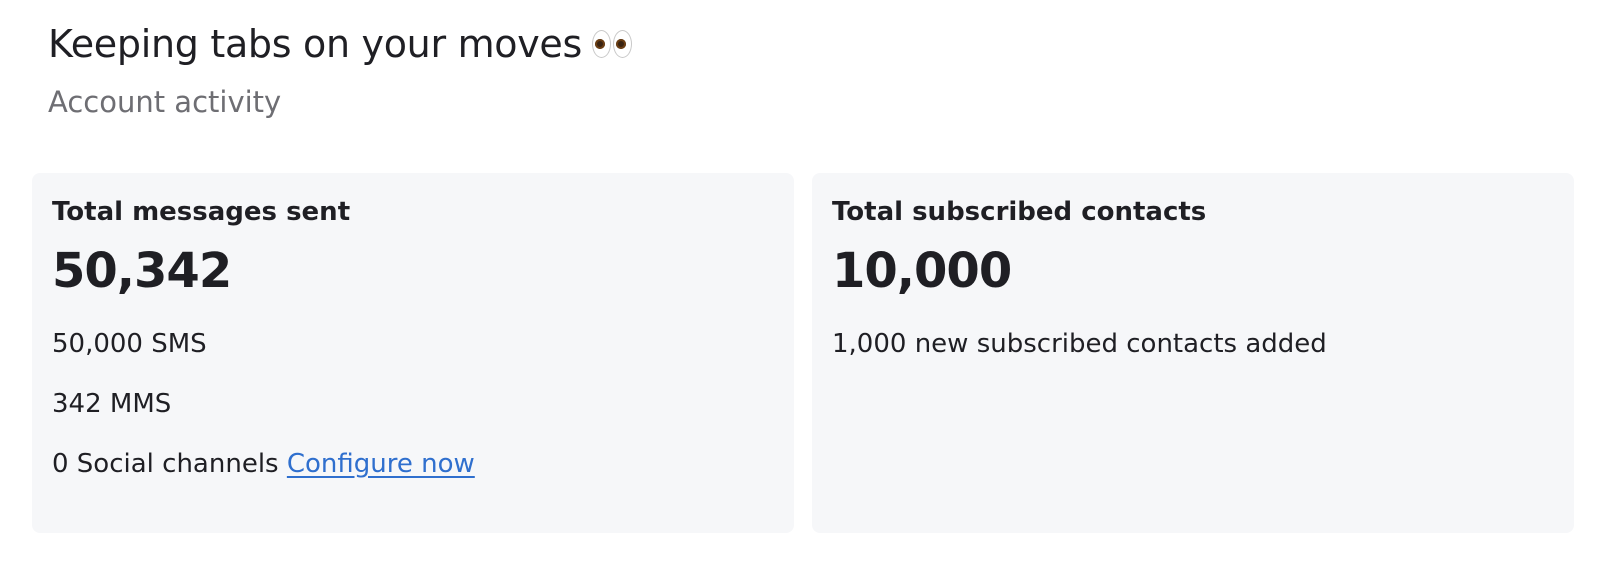 The height and width of the screenshot is (572, 1608). I want to click on right-eye-icon, so click(622, 44).